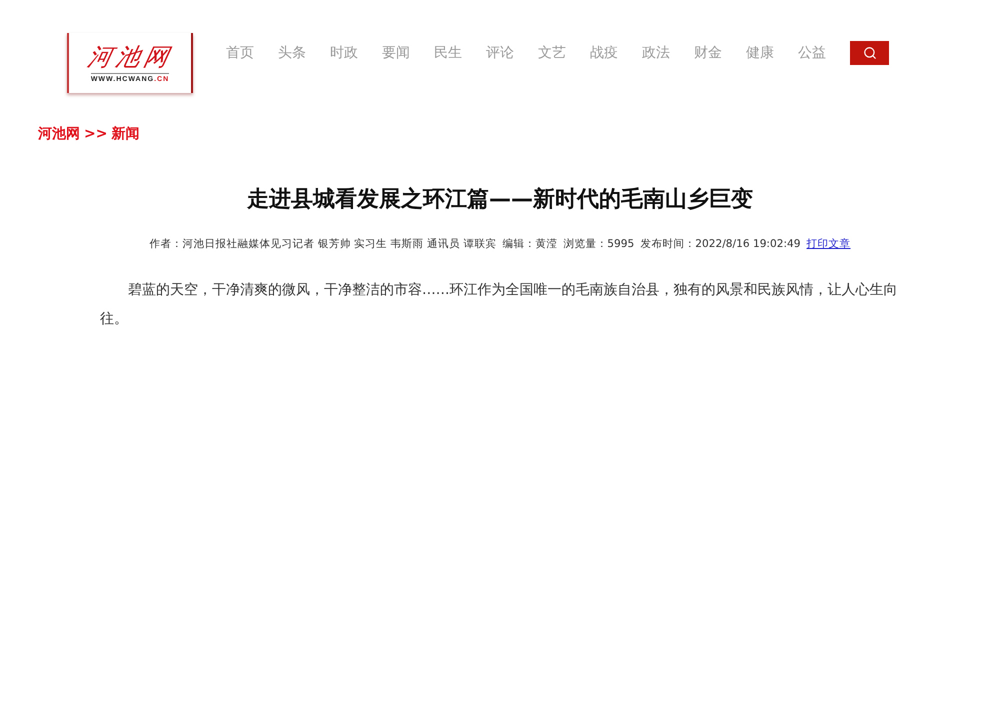 This screenshot has width=1000, height=707. Describe the element at coordinates (760, 53) in the screenshot. I see `nav-link: 健康` at that location.